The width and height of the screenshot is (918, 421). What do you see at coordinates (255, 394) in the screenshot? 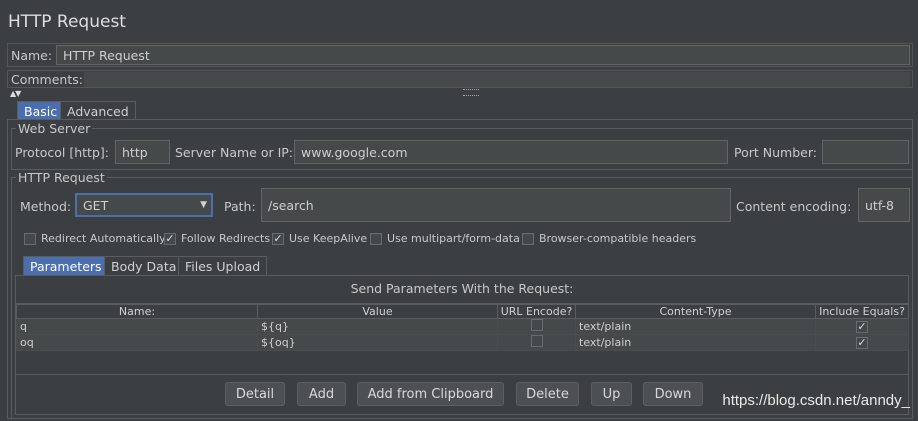
I see `detail-button: Detail` at bounding box center [255, 394].